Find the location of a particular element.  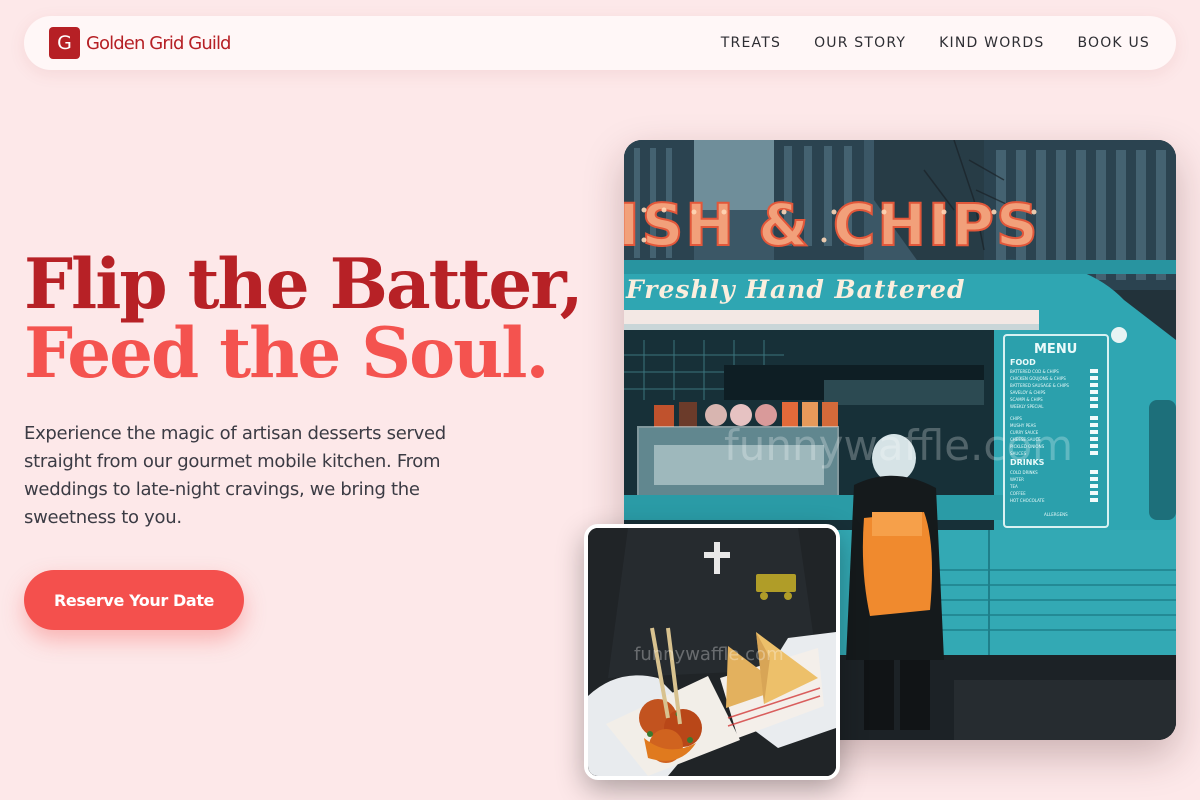

nav-link-book-us: BOOK US is located at coordinates (1113, 43).